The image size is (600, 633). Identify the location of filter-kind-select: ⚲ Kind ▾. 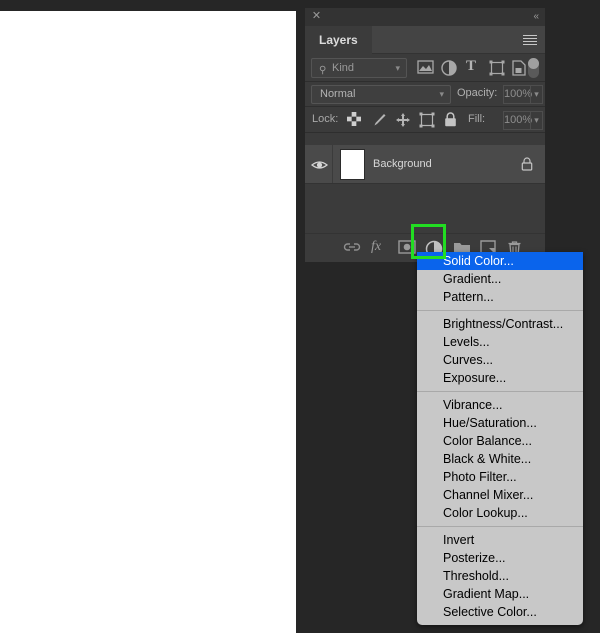
(359, 68).